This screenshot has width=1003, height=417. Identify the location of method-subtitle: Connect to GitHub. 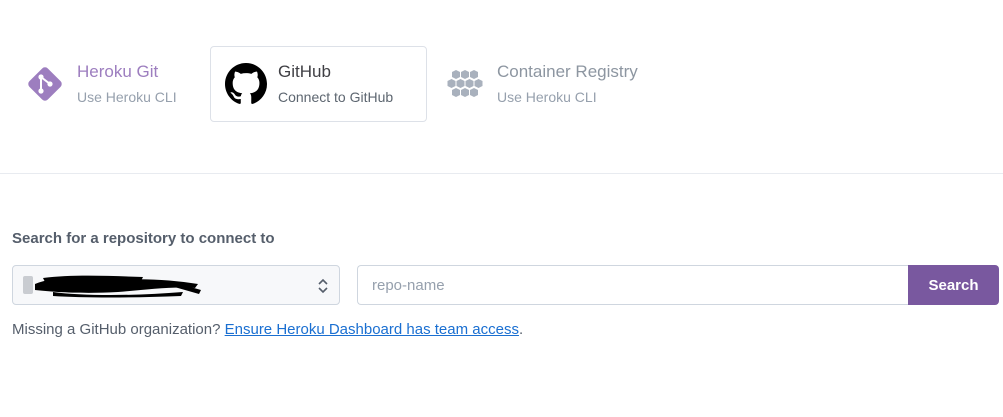
(336, 97).